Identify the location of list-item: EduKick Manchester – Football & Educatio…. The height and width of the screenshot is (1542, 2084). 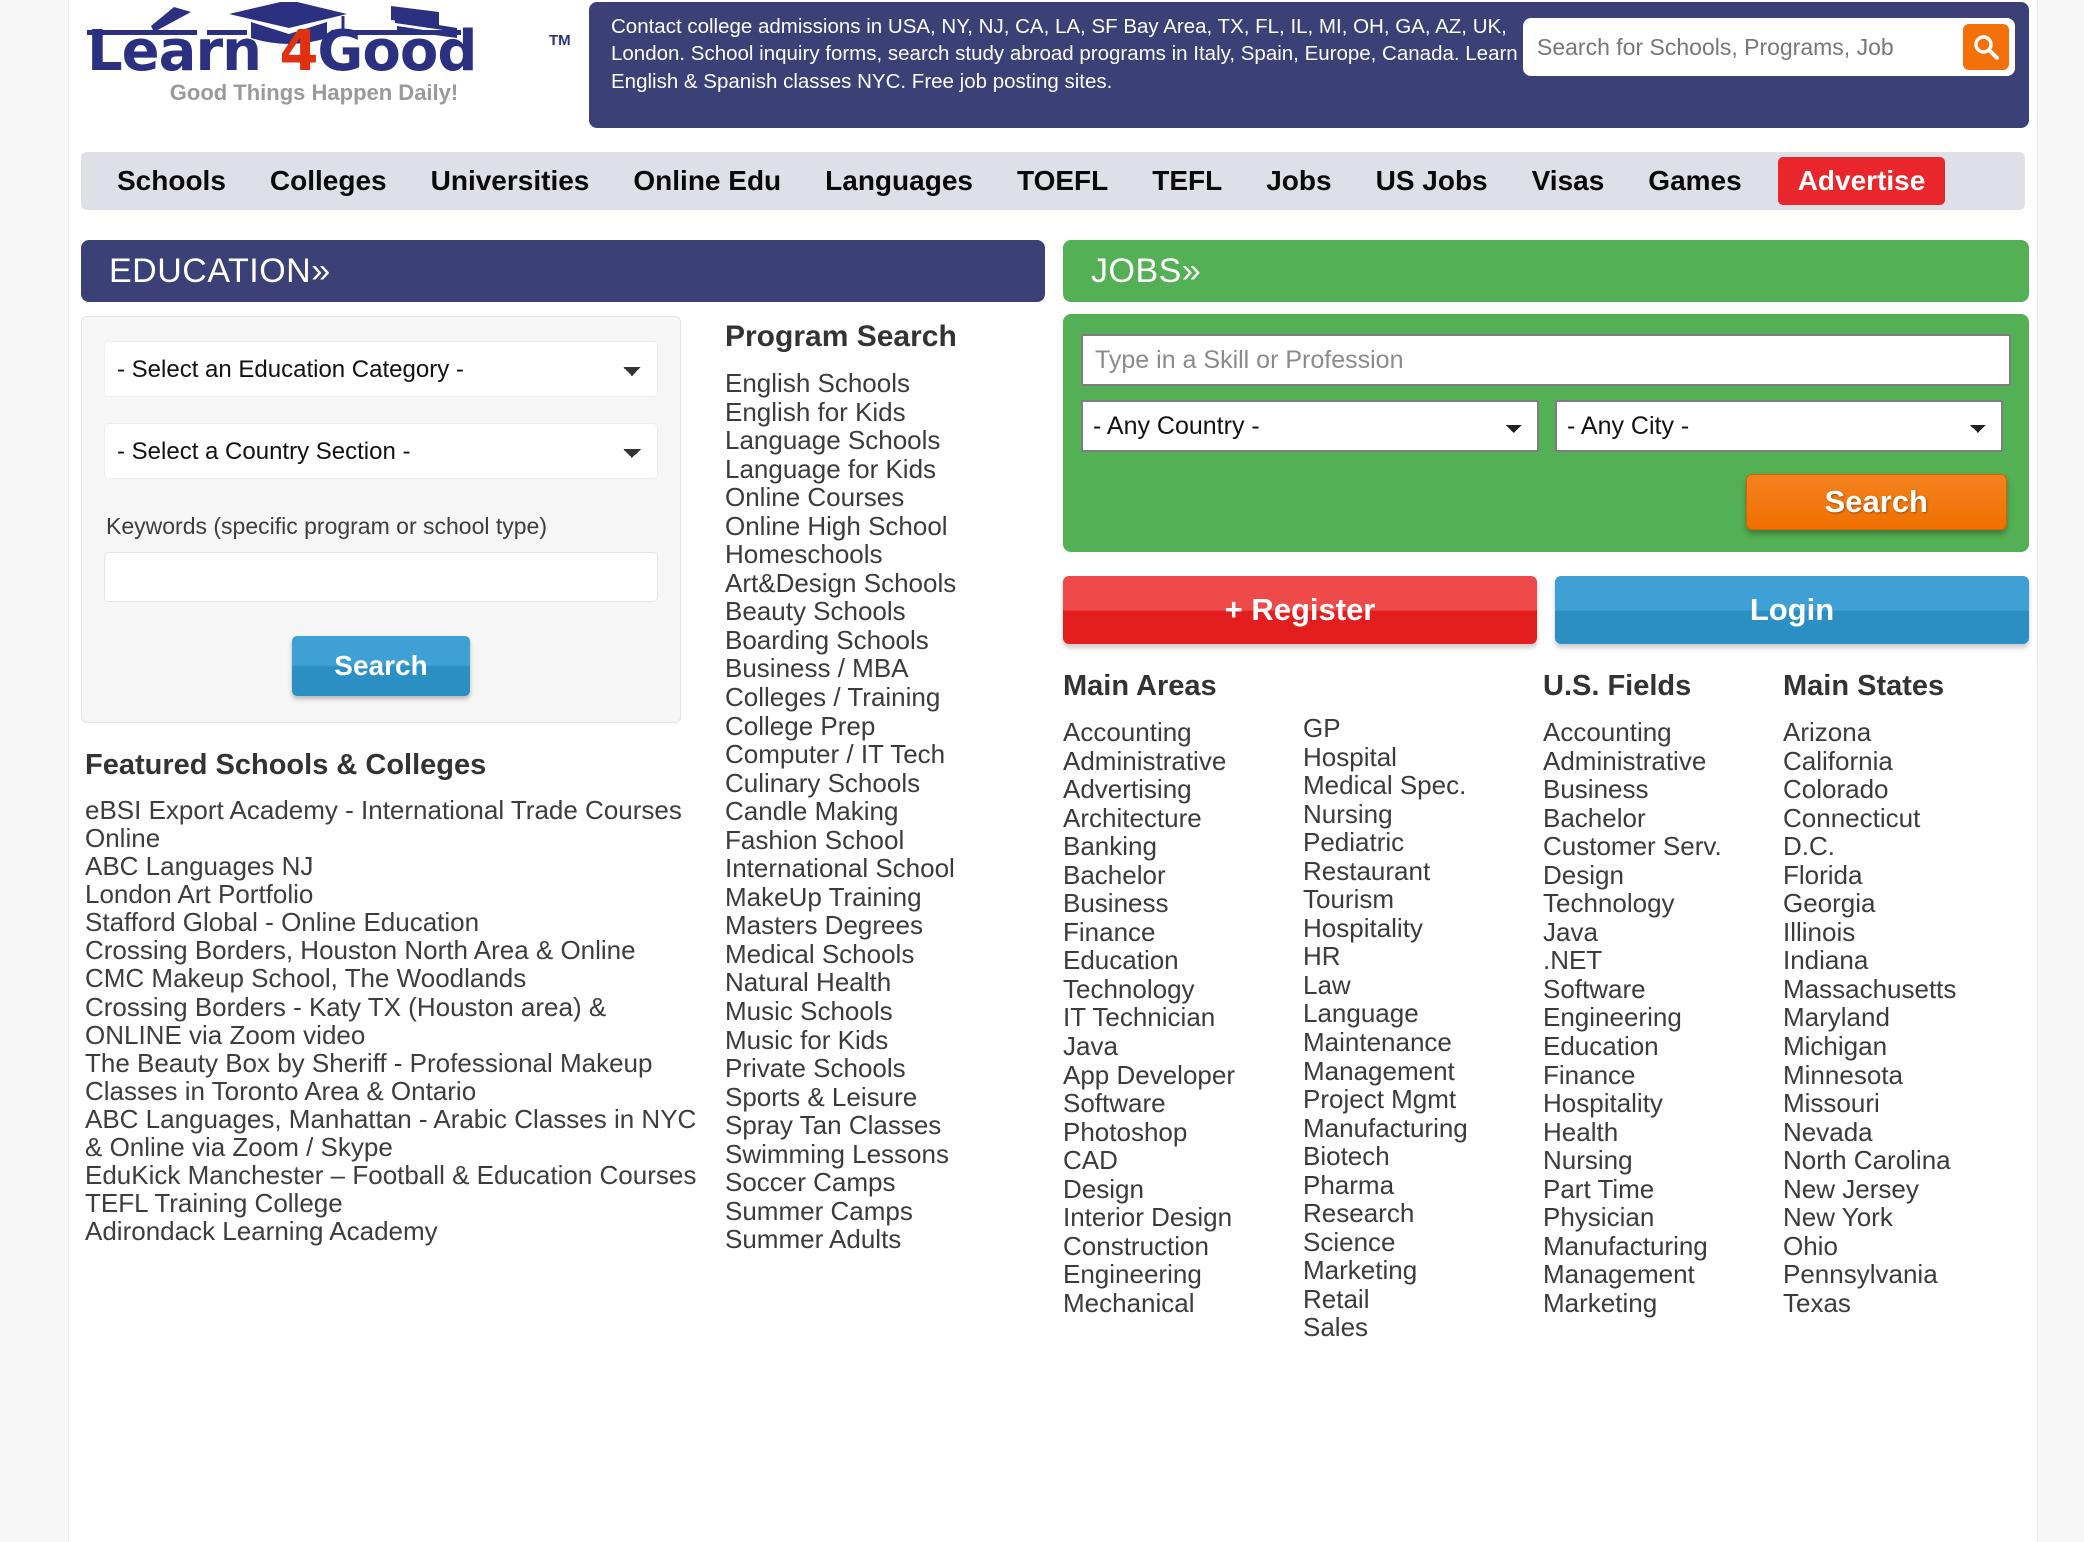
(393, 1175).